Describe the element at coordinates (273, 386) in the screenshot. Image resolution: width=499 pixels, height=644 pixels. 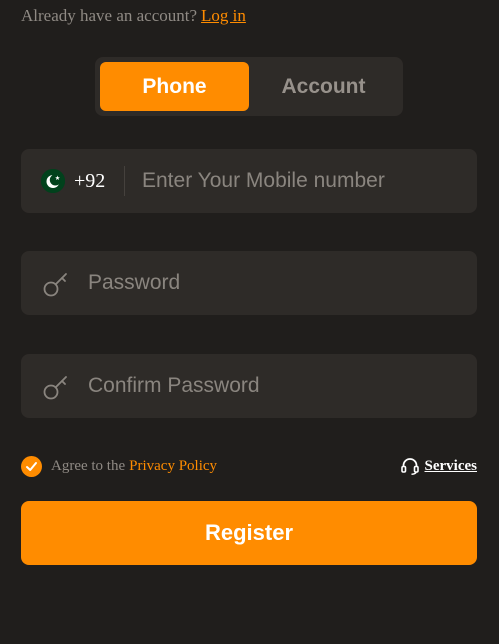
I see `confirm-password-input` at that location.